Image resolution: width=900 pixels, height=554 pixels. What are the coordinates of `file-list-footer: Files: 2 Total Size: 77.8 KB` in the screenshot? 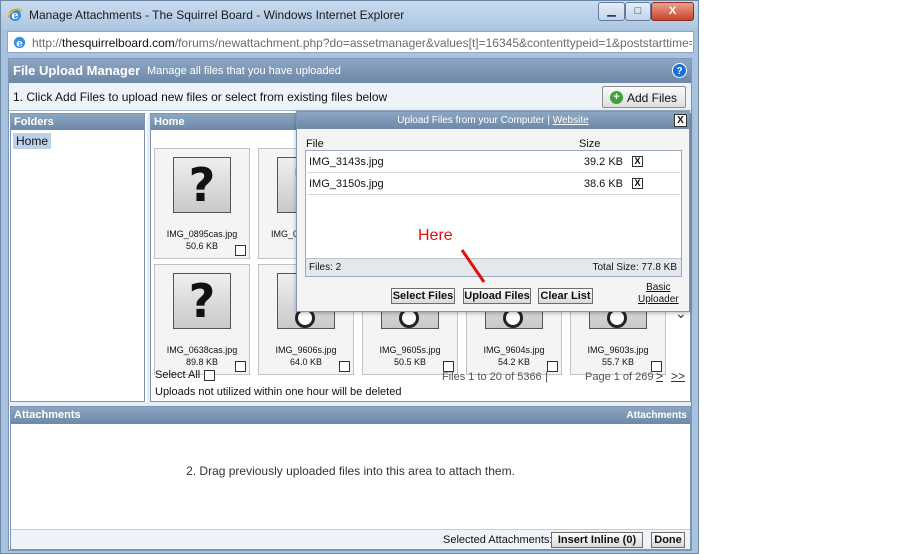 It's located at (493, 267).